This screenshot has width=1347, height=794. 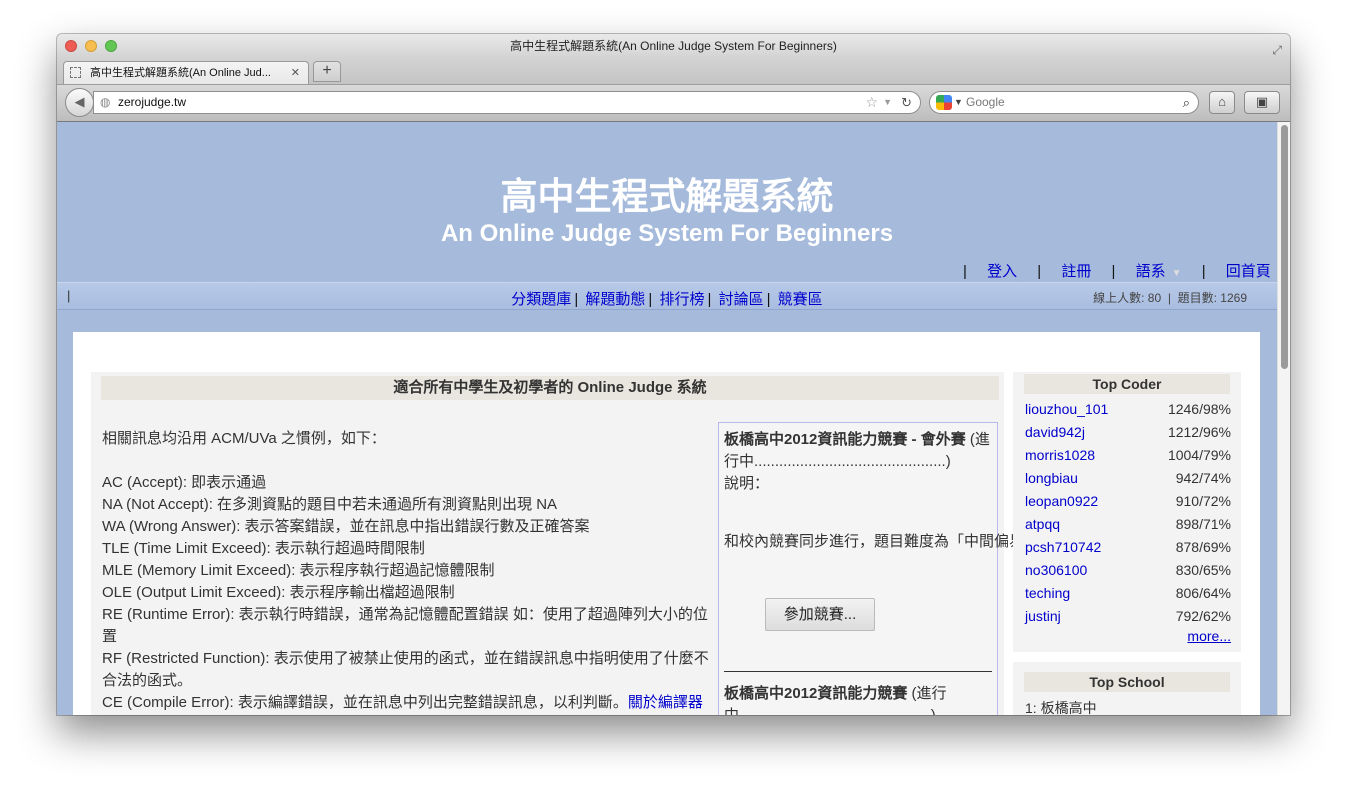 What do you see at coordinates (1002, 271) in the screenshot?
I see `login-link: 登入` at bounding box center [1002, 271].